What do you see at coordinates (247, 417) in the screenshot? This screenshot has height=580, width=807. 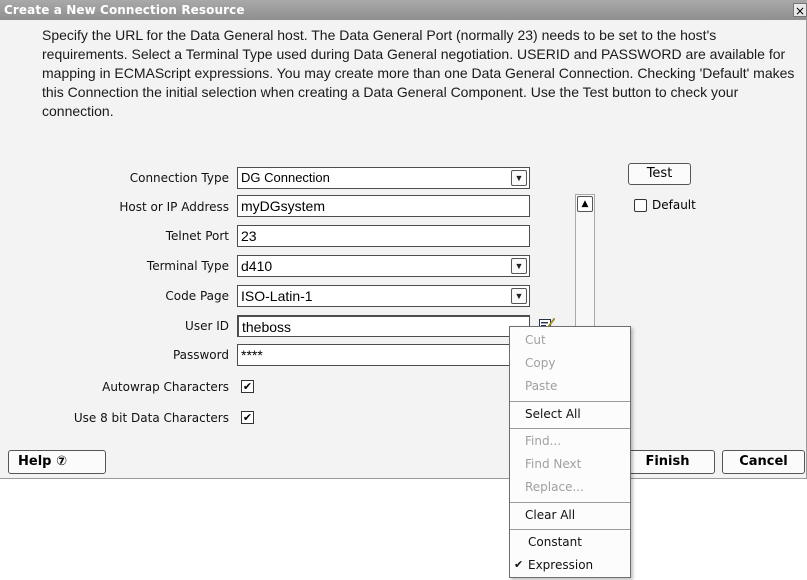 I see `use-8bit-checkbox: ✔` at bounding box center [247, 417].